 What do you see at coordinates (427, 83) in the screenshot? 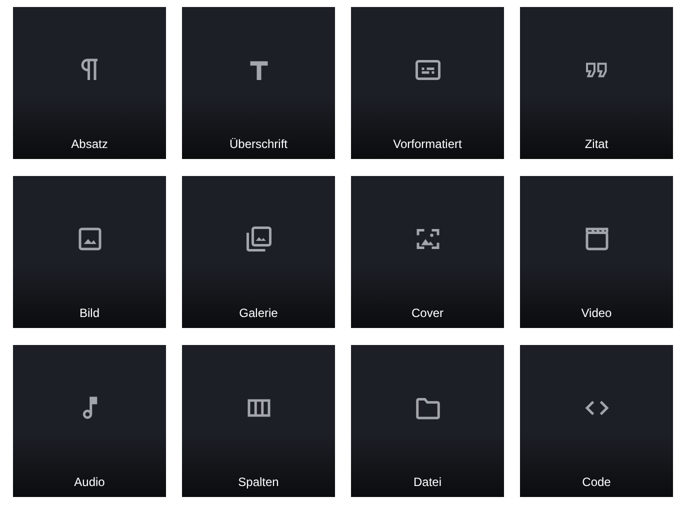
I see `block-tile: Vorformatiert` at bounding box center [427, 83].